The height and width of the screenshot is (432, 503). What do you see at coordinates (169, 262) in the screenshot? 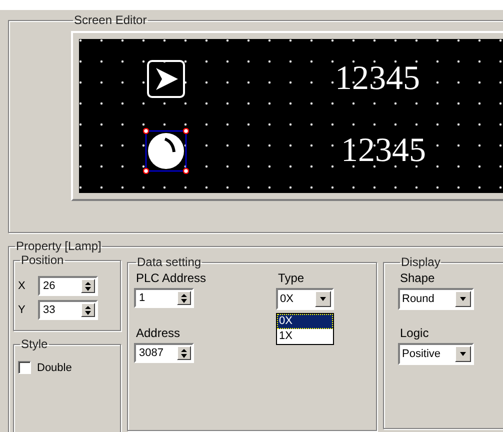
I see `group-title: Data setting` at bounding box center [169, 262].